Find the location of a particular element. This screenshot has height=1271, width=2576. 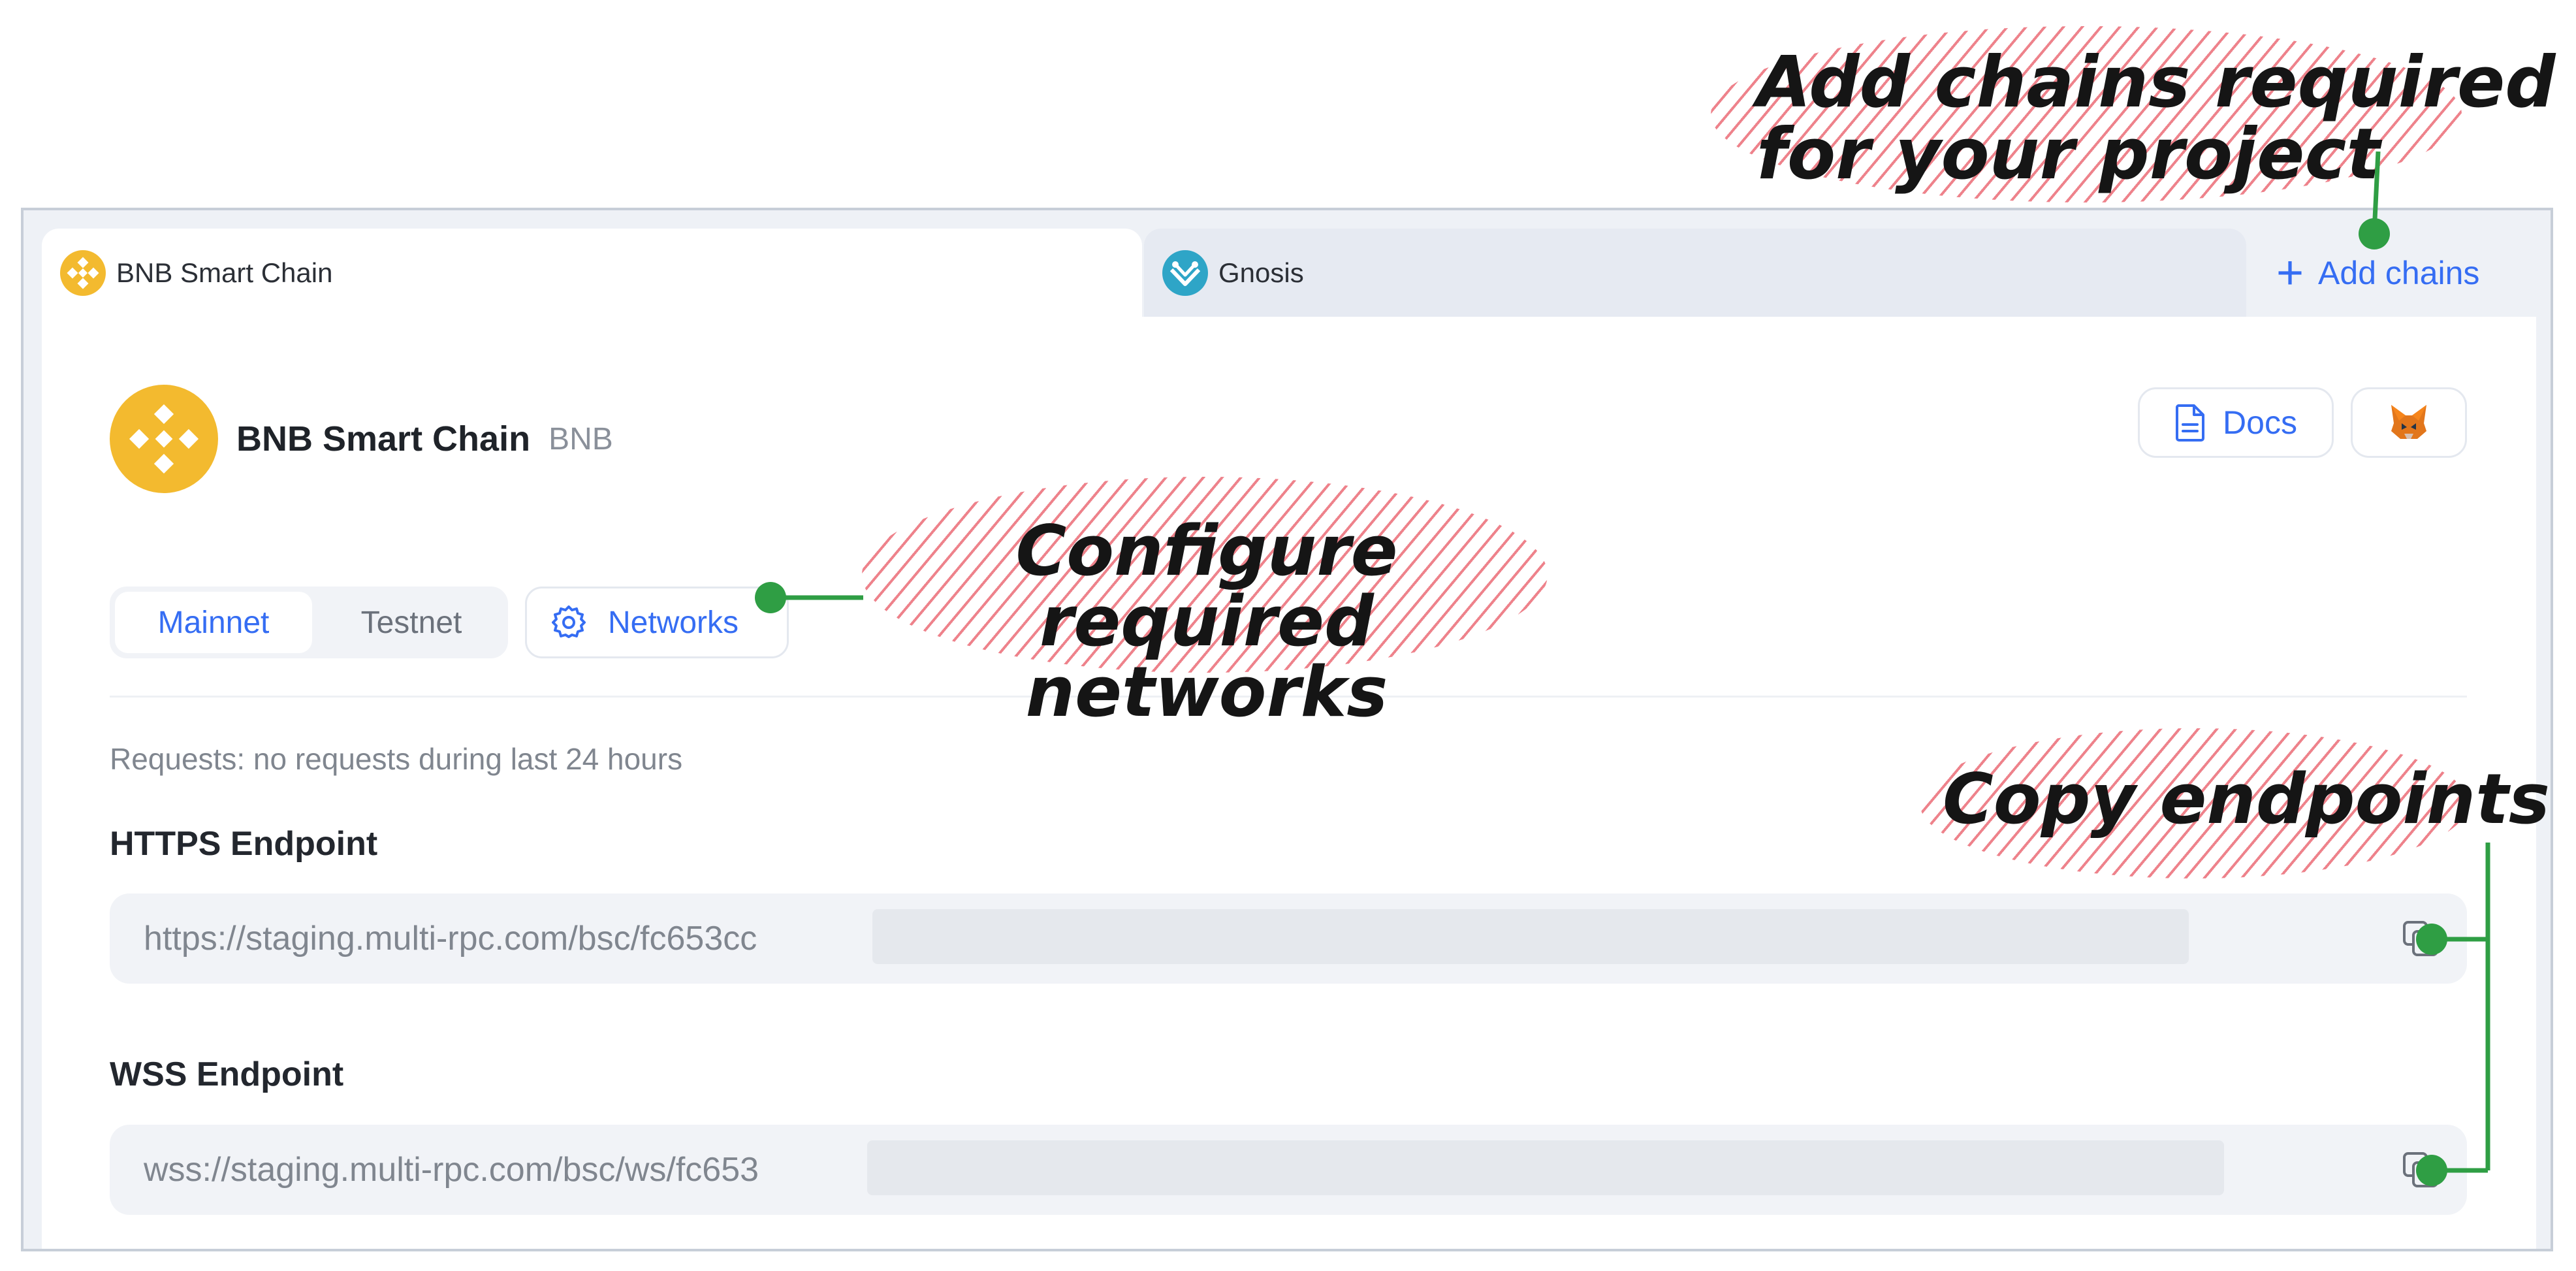

toggle-mainnet: Mainnet is located at coordinates (214, 622).